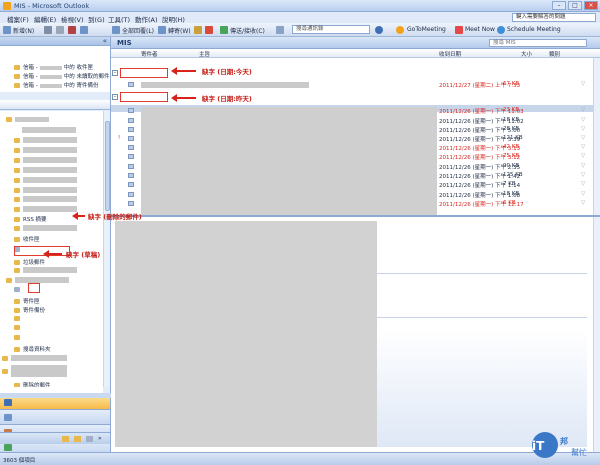 Image resolution: width=600 pixels, height=465 pixels. What do you see at coordinates (355, 130) in the screenshot?
I see `message-row: 2011/12/26 (星期一) 下午 5:00 28 KB ▽` at bounding box center [355, 130].